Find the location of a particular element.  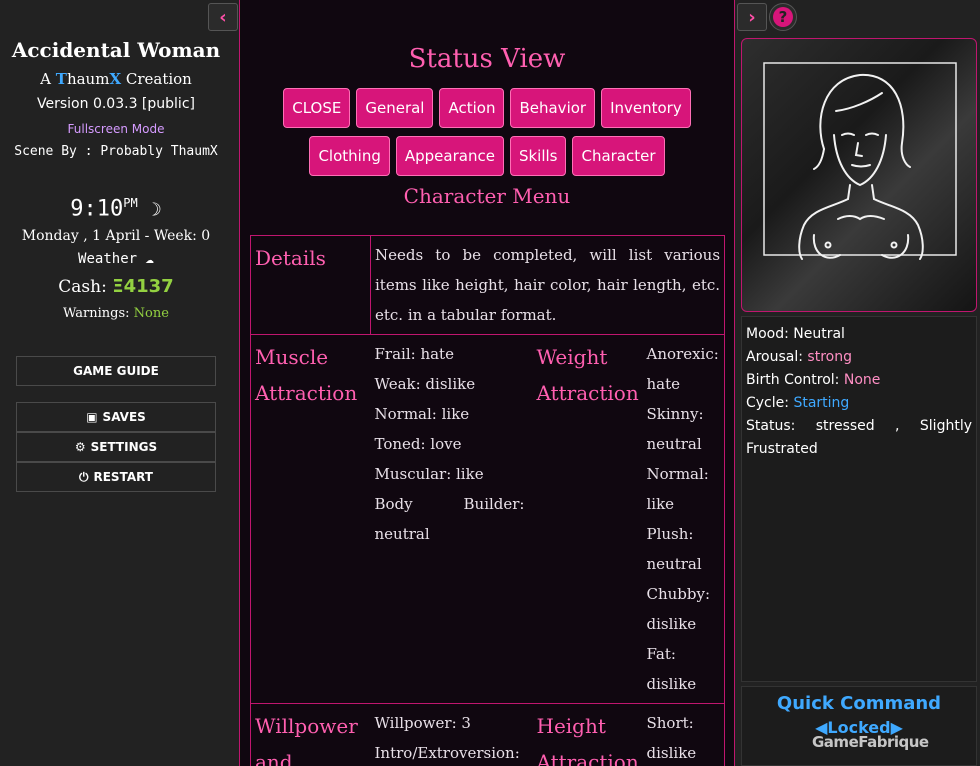

weight-header-line2: Attraction is located at coordinates (587, 393).